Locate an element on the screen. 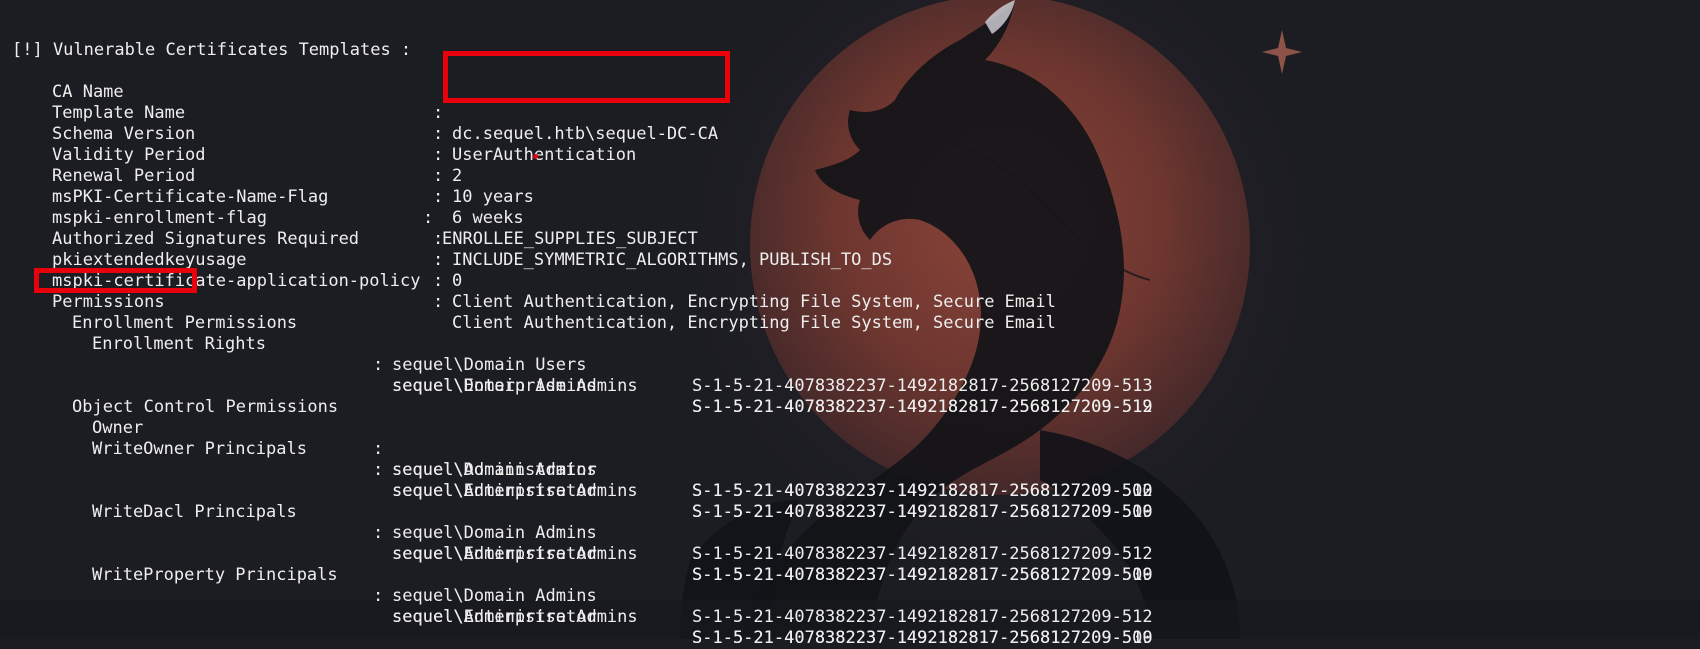  field-key: mspki-enrollment-flag is located at coordinates (159, 218).